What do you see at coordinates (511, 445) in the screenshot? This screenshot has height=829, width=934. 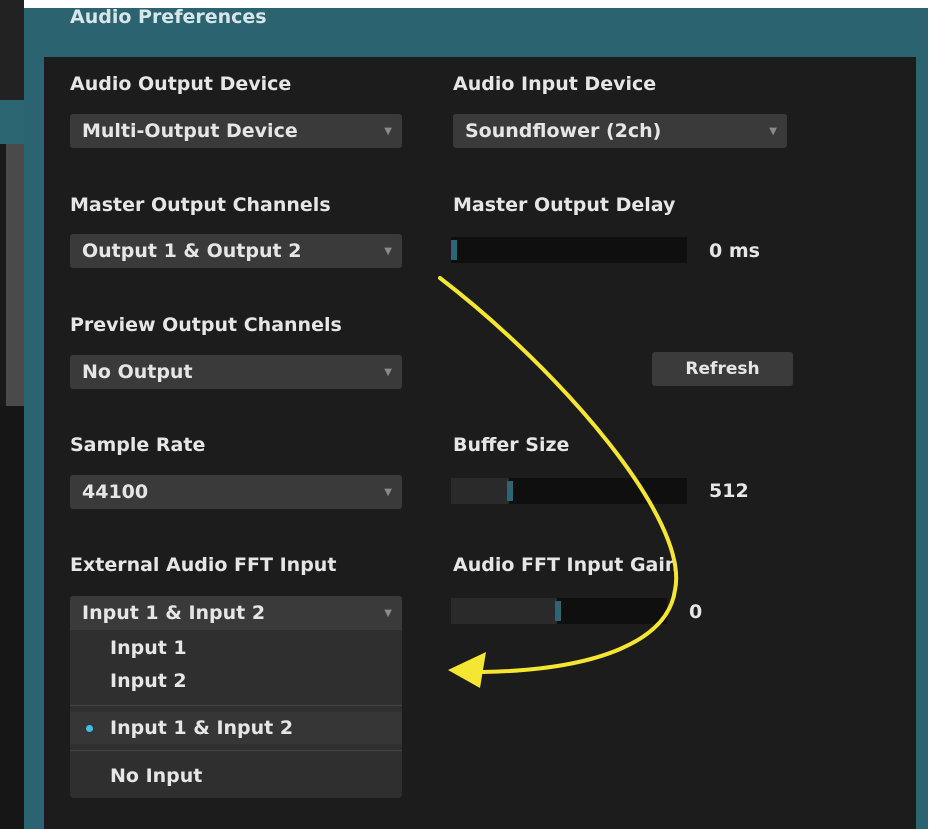 I see `buffer-size-label: Buffer Size` at bounding box center [511, 445].